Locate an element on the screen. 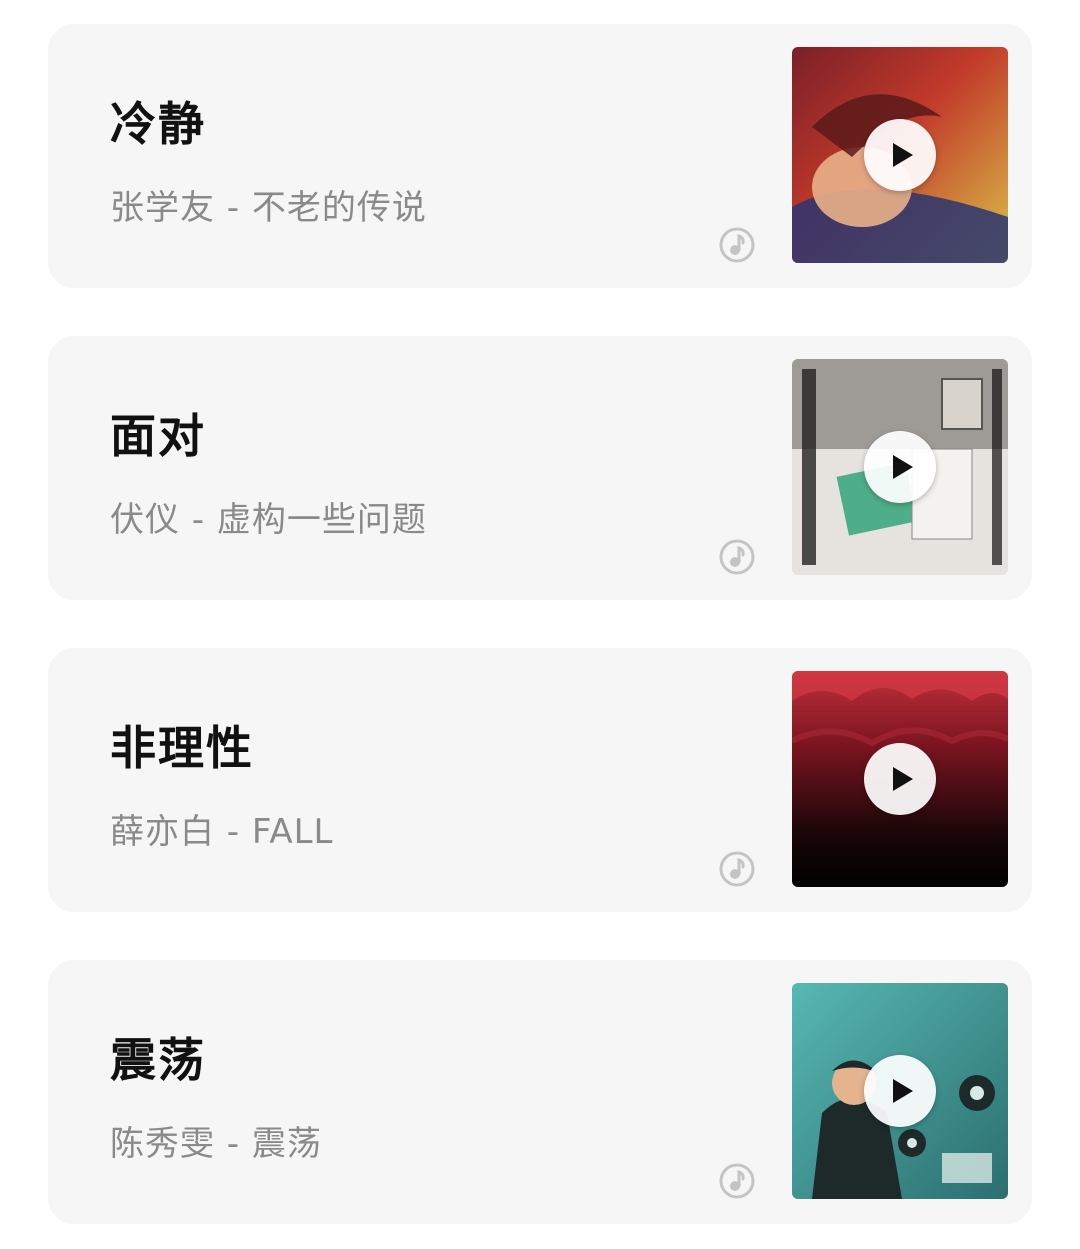 This screenshot has height=1249, width=1080. song-artist-album: 陈秀雯 - 震荡 is located at coordinates (216, 1144).